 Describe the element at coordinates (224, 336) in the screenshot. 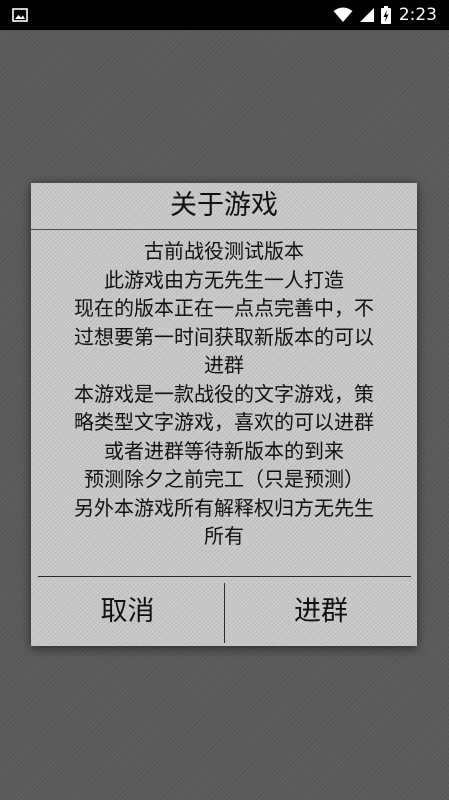

I see `message-line: 过想要第一时间获取新版本的可以` at that location.